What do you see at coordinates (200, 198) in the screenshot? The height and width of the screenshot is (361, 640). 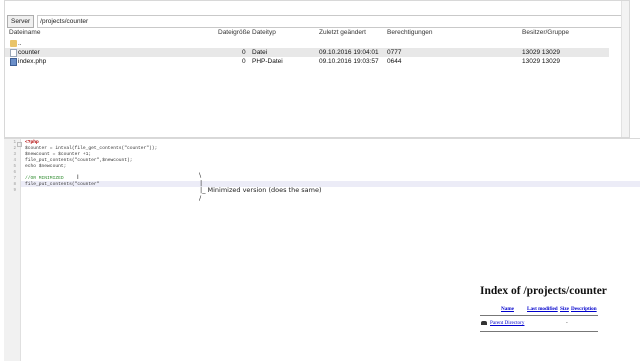 I see `annotation-line: /` at bounding box center [200, 198].